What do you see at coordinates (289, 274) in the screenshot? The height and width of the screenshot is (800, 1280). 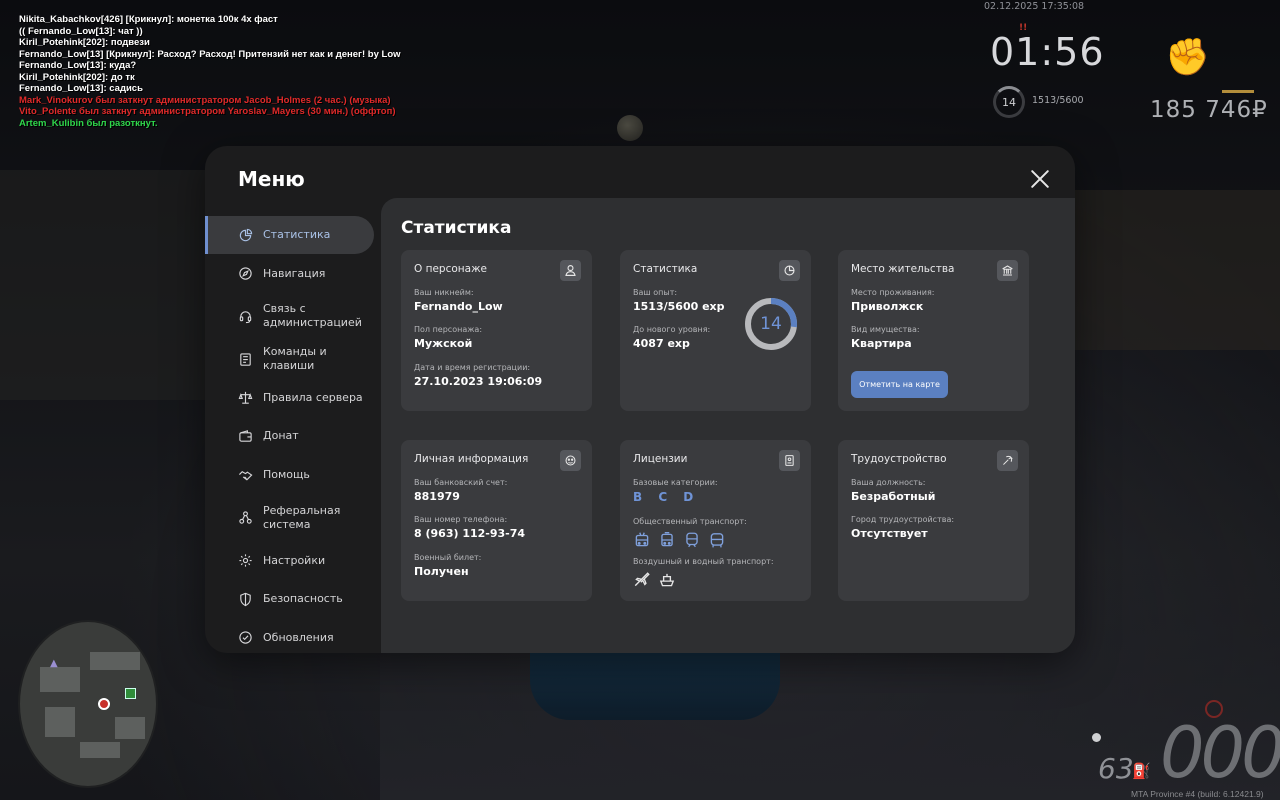 I see `sidebar-item: Навигация` at bounding box center [289, 274].